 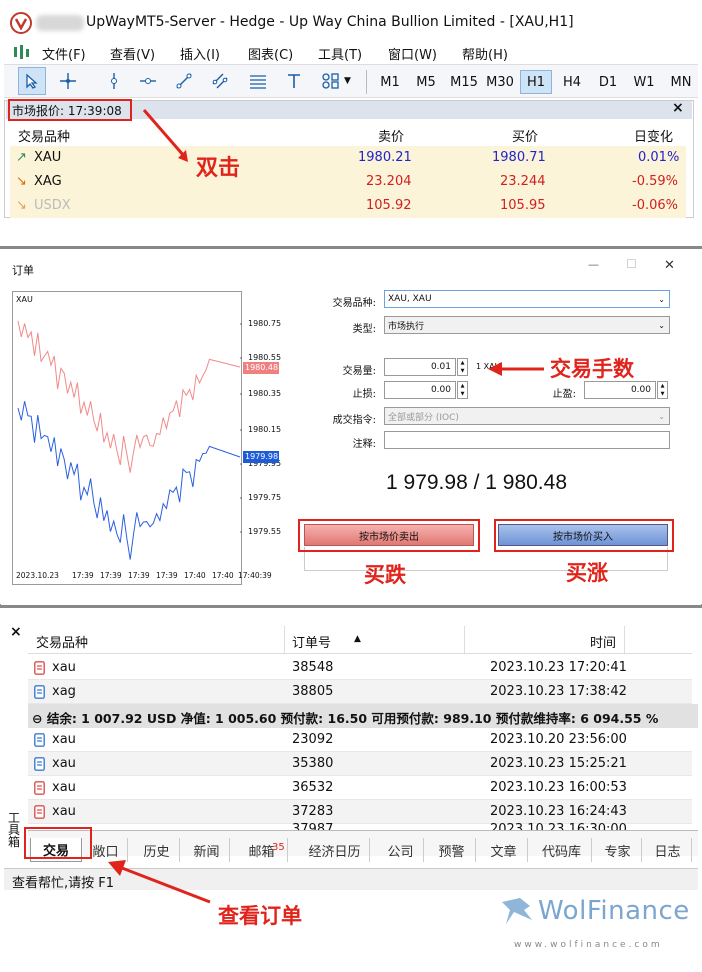 I want to click on menu-help: 帮助(H), so click(x=485, y=53).